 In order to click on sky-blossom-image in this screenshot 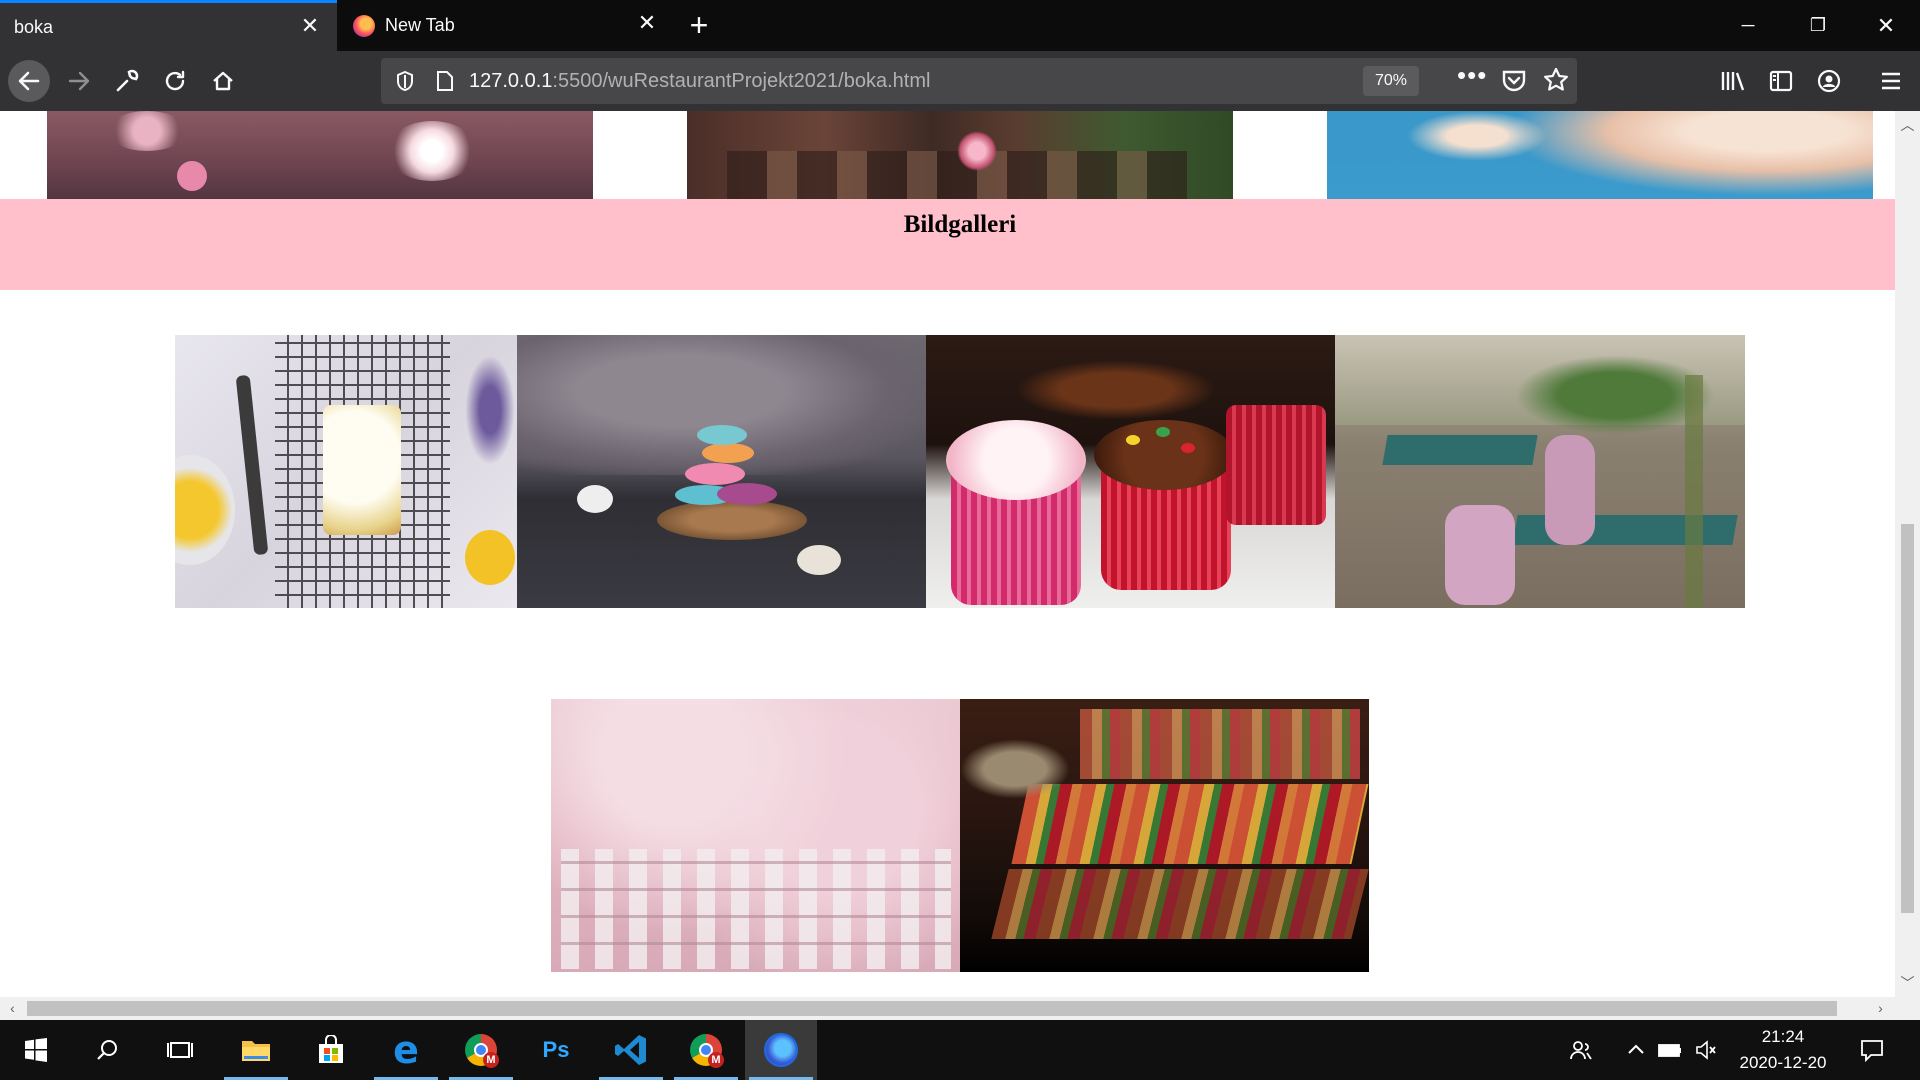, I will do `click(1600, 155)`.